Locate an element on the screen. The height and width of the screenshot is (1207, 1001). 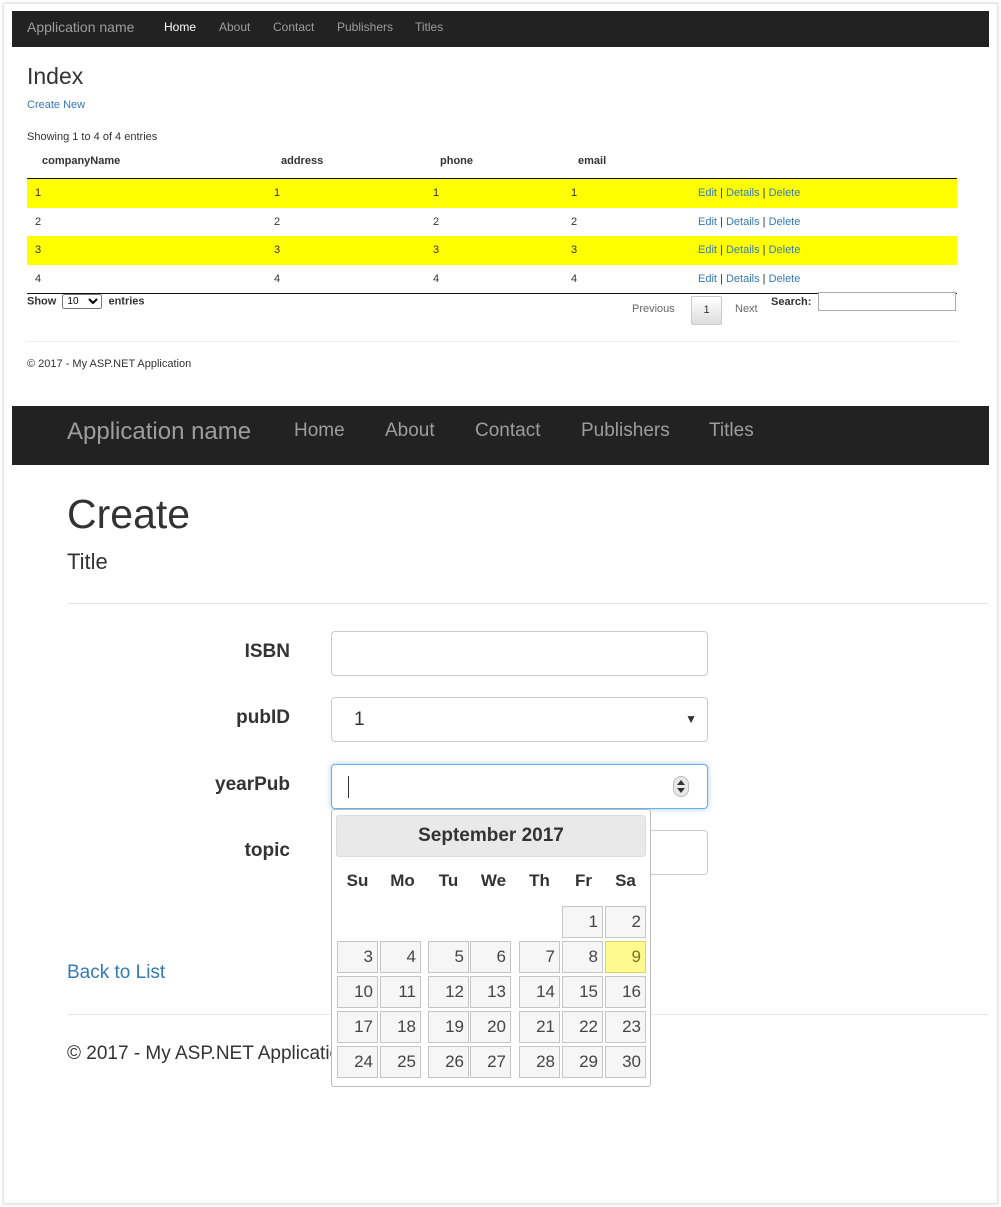
datepicker-day: 14 is located at coordinates (539, 992).